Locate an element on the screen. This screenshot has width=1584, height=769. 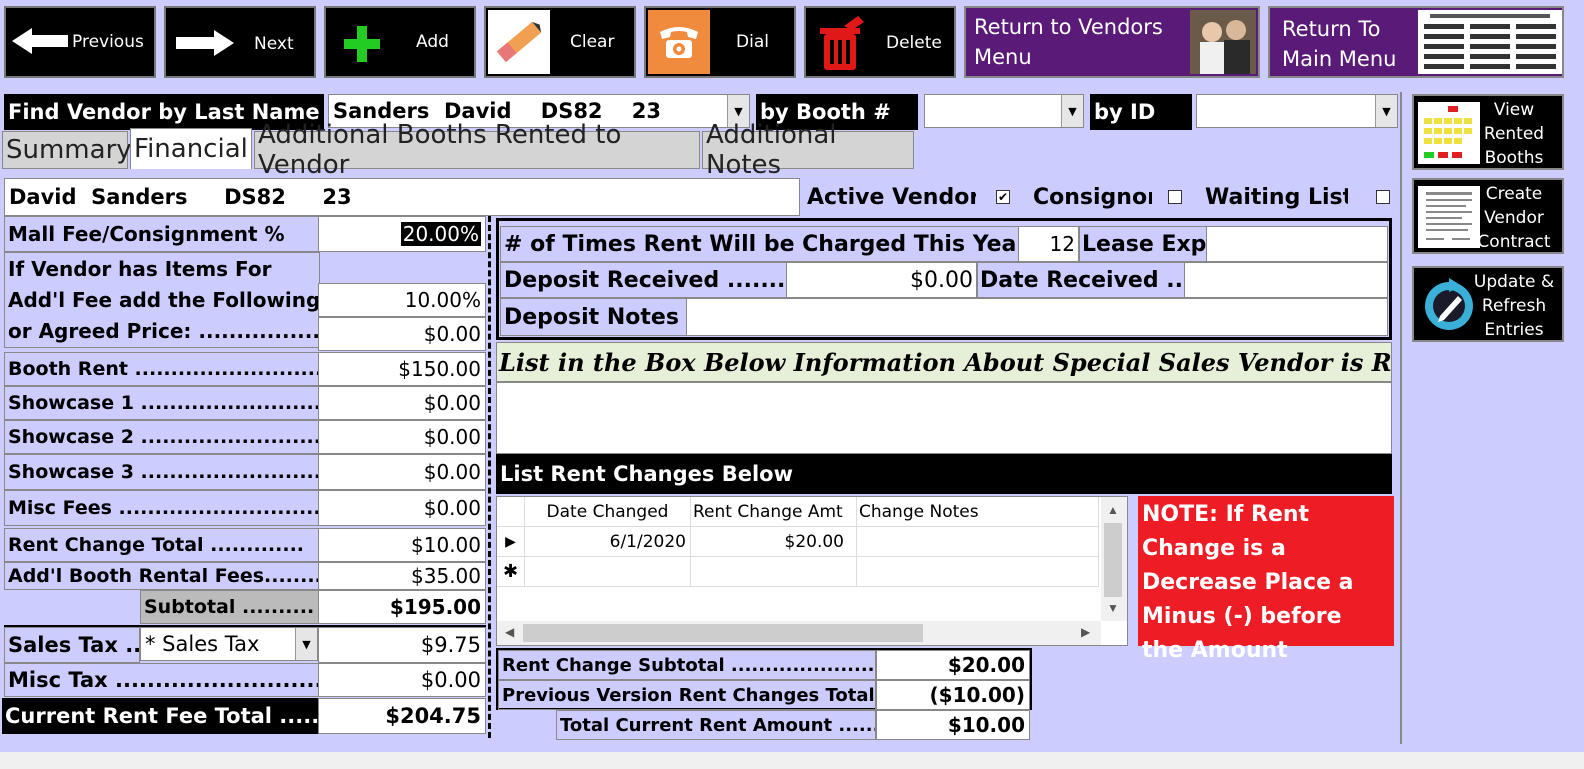
booth-combo: ▼ is located at coordinates (1004, 111).